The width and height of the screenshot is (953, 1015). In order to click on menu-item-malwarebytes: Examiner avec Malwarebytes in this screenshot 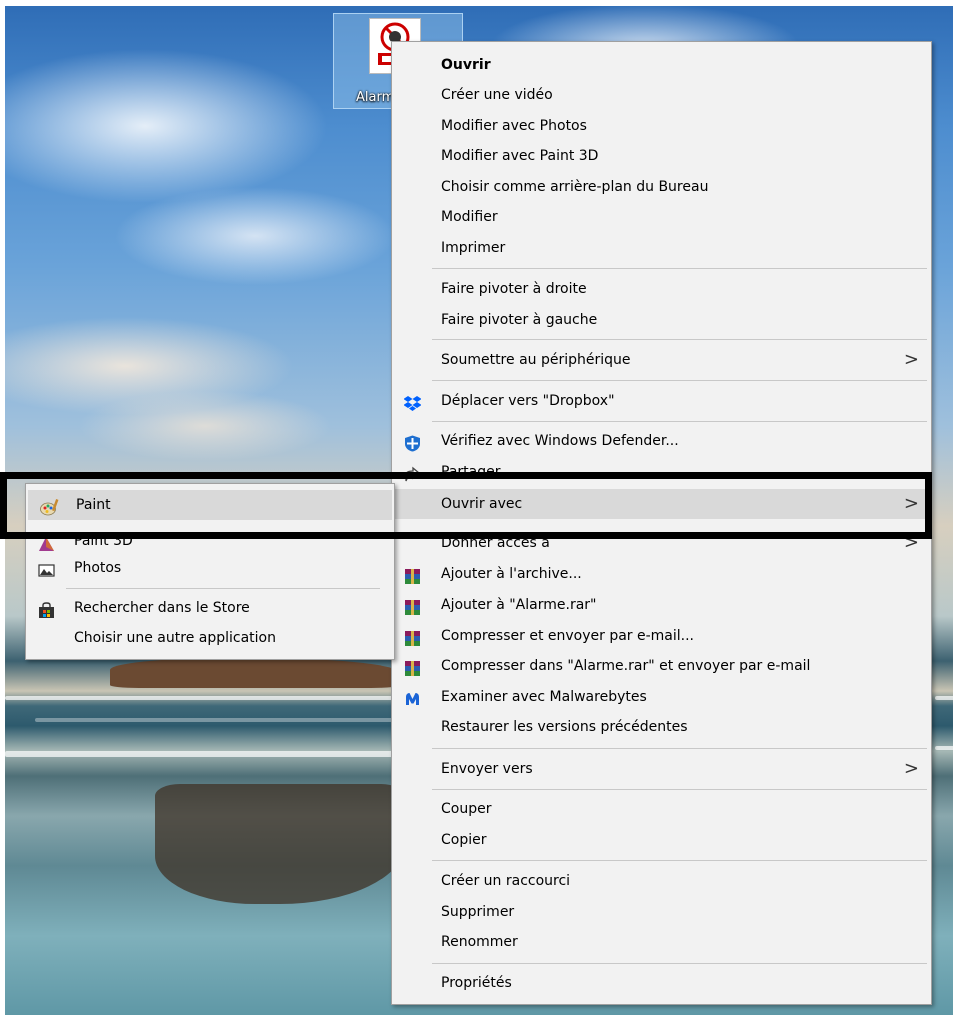, I will do `click(661, 697)`.